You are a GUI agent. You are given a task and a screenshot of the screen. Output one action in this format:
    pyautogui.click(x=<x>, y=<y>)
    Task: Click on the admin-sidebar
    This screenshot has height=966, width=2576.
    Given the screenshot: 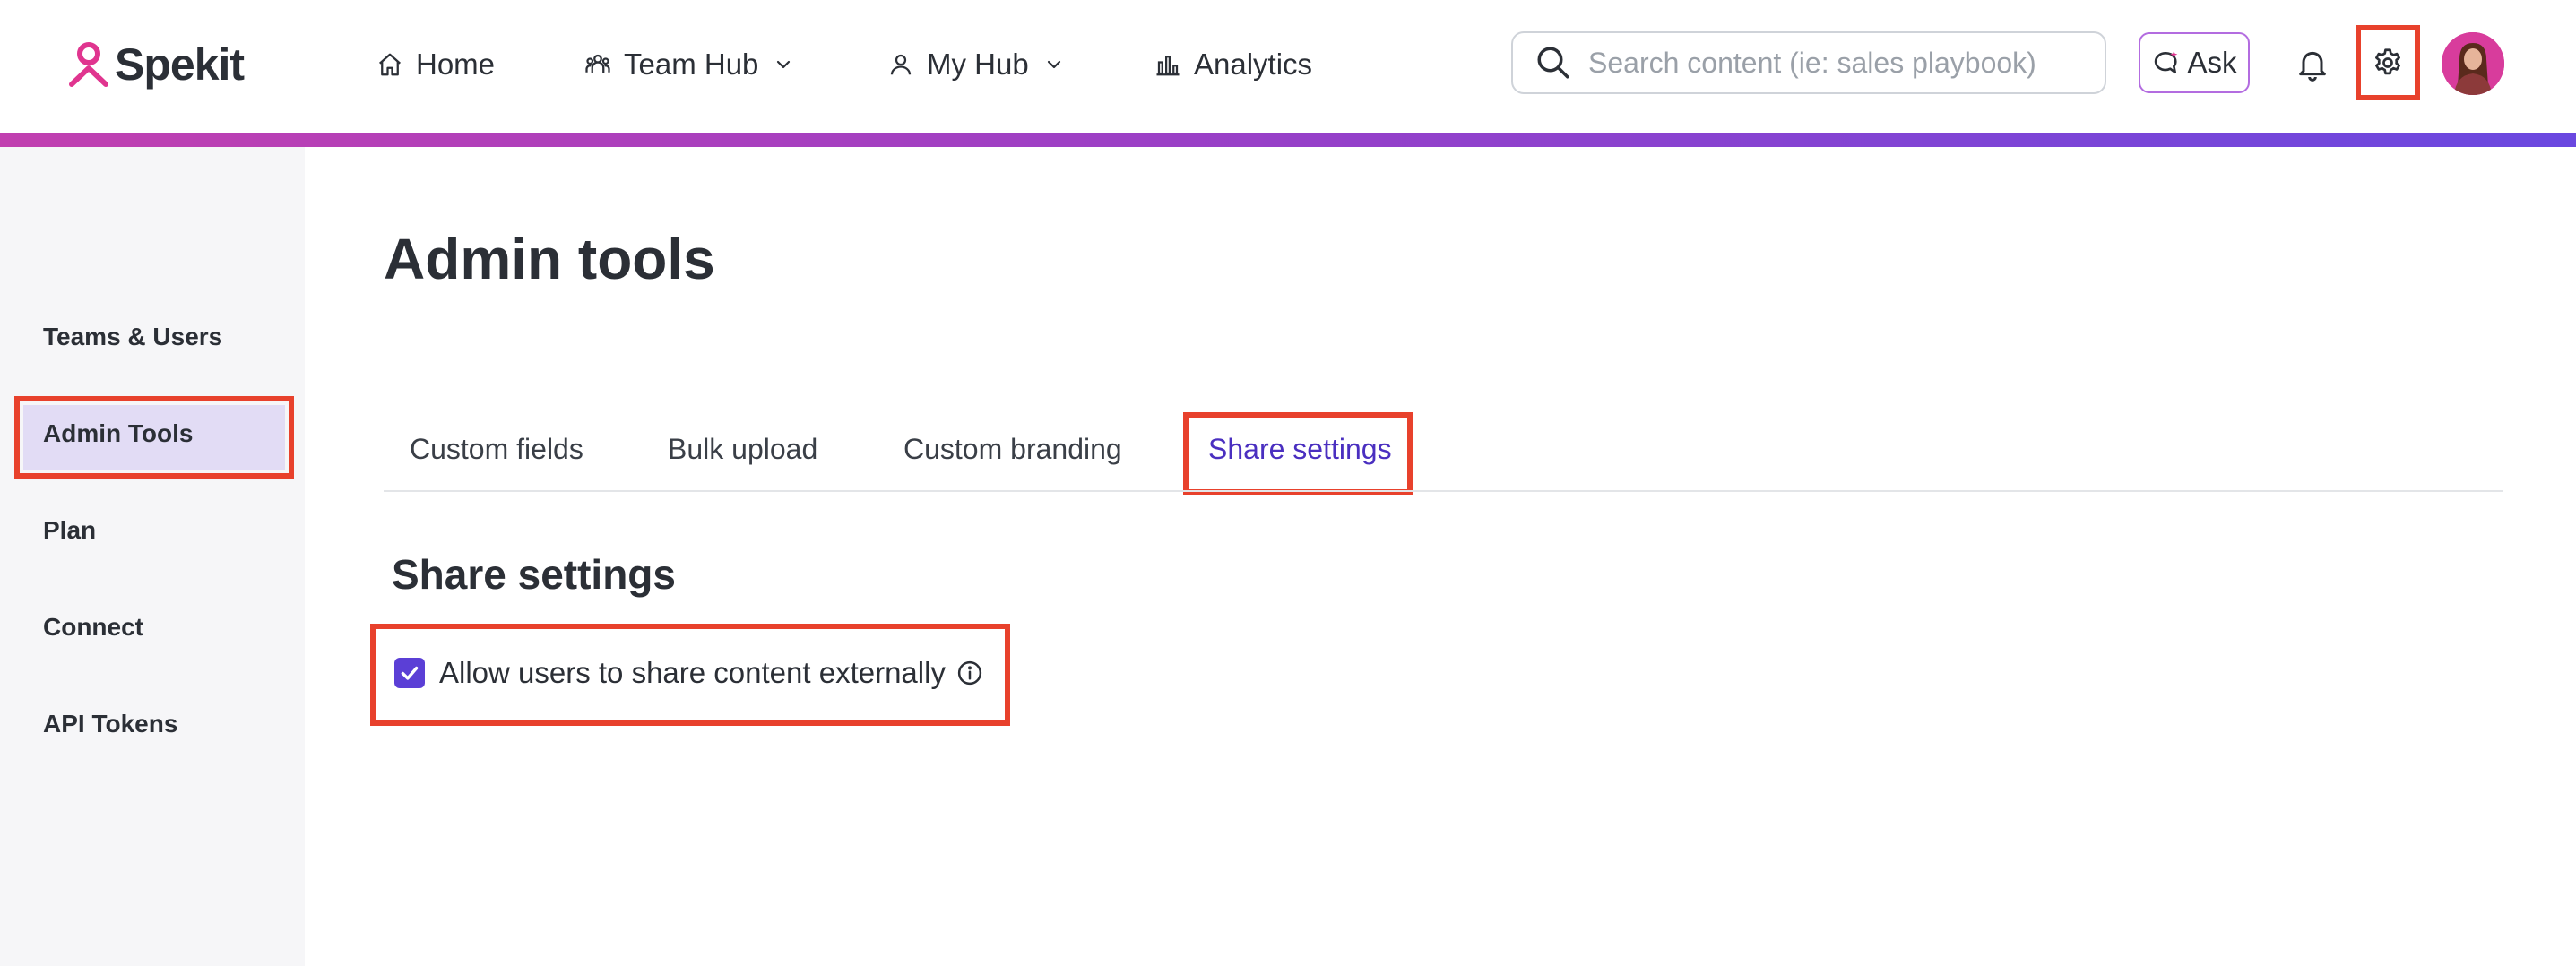 What is the action you would take?
    pyautogui.click(x=152, y=556)
    